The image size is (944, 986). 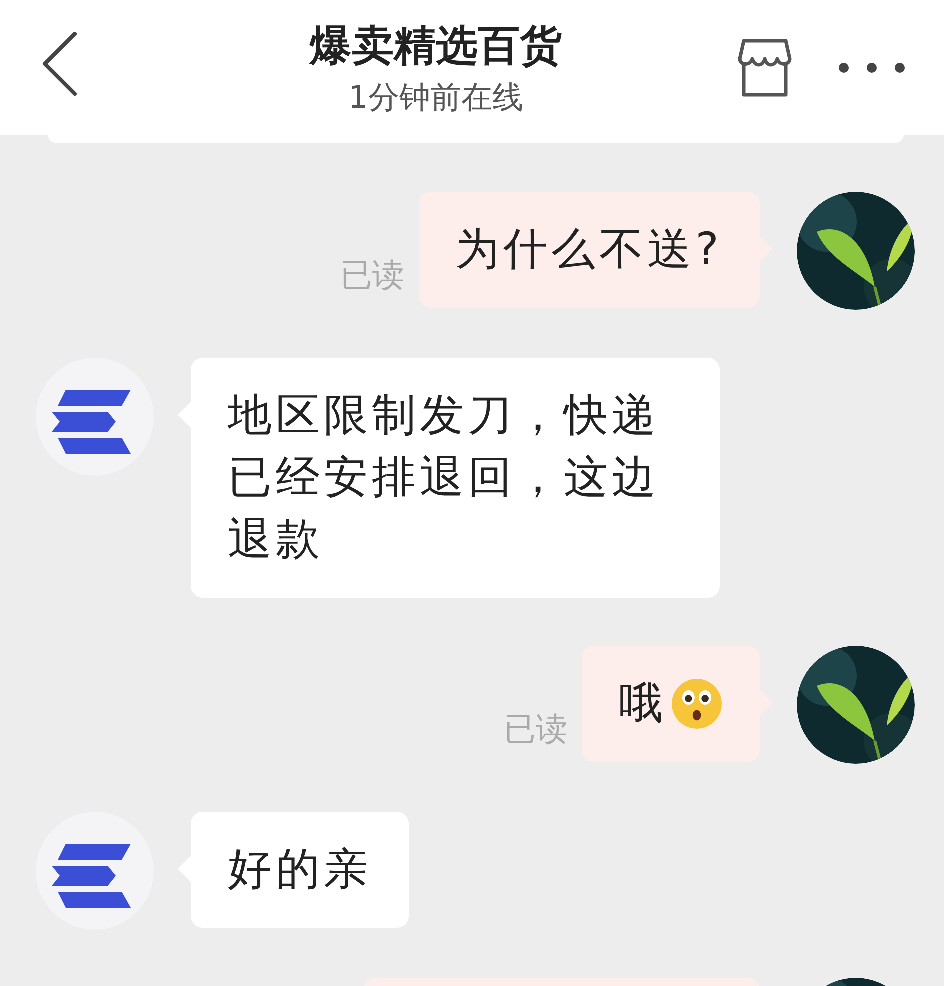 What do you see at coordinates (436, 98) in the screenshot?
I see `online-status: 1分钟前在线` at bounding box center [436, 98].